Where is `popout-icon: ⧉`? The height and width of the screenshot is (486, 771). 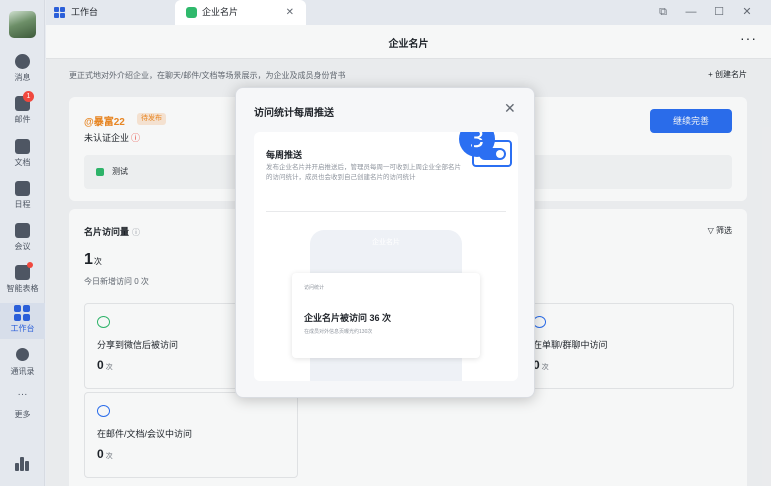 popout-icon: ⧉ is located at coordinates (663, 12).